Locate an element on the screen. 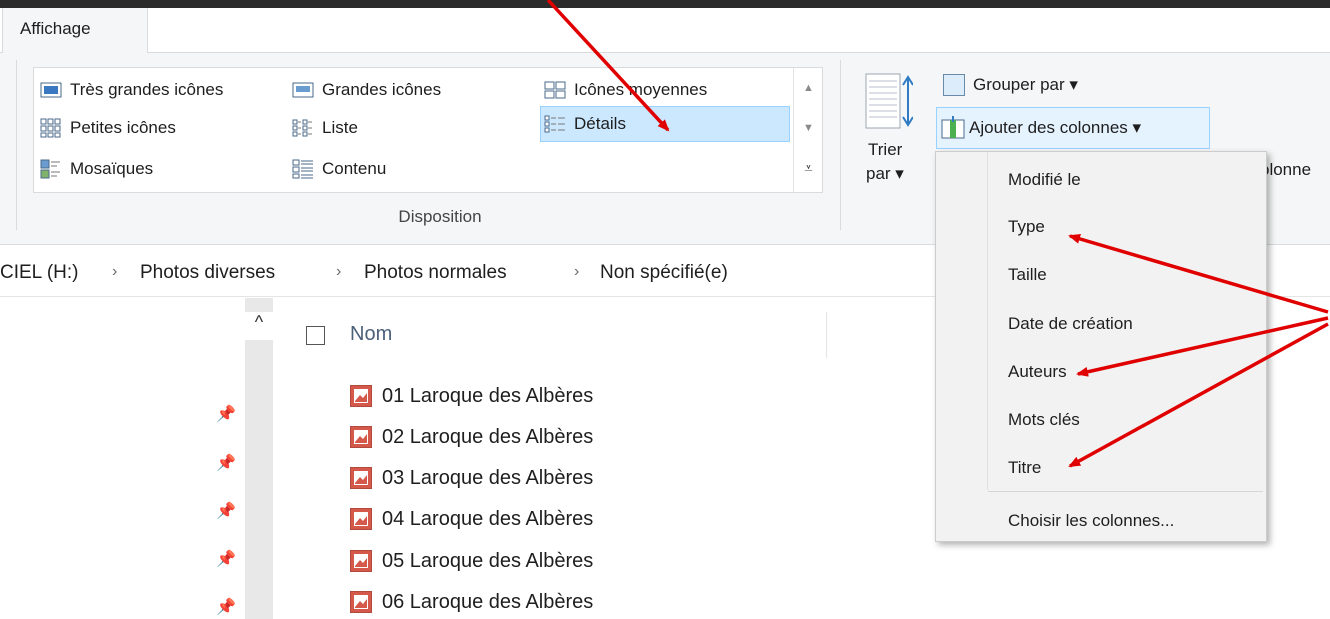  gallery-expand-icon: ⩡ is located at coordinates (808, 168).